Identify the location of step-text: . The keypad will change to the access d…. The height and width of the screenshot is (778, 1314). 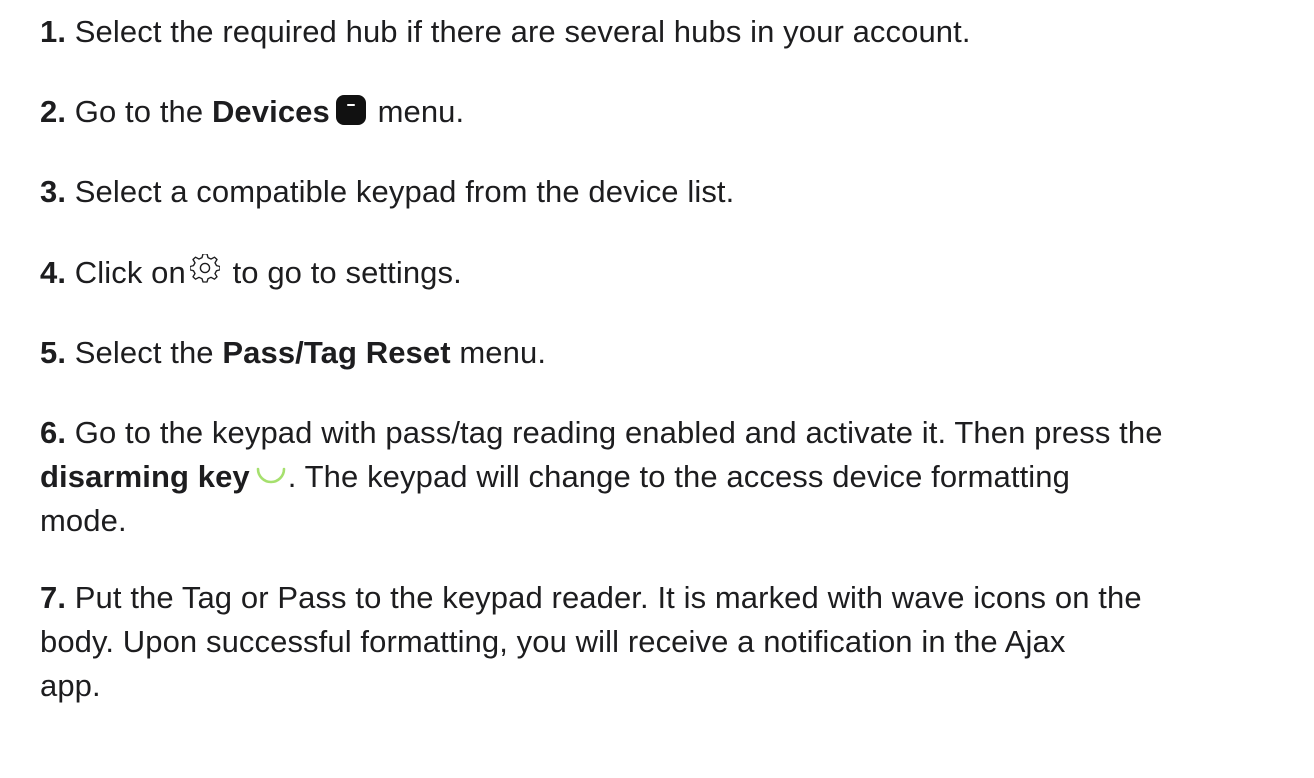
(678, 476).